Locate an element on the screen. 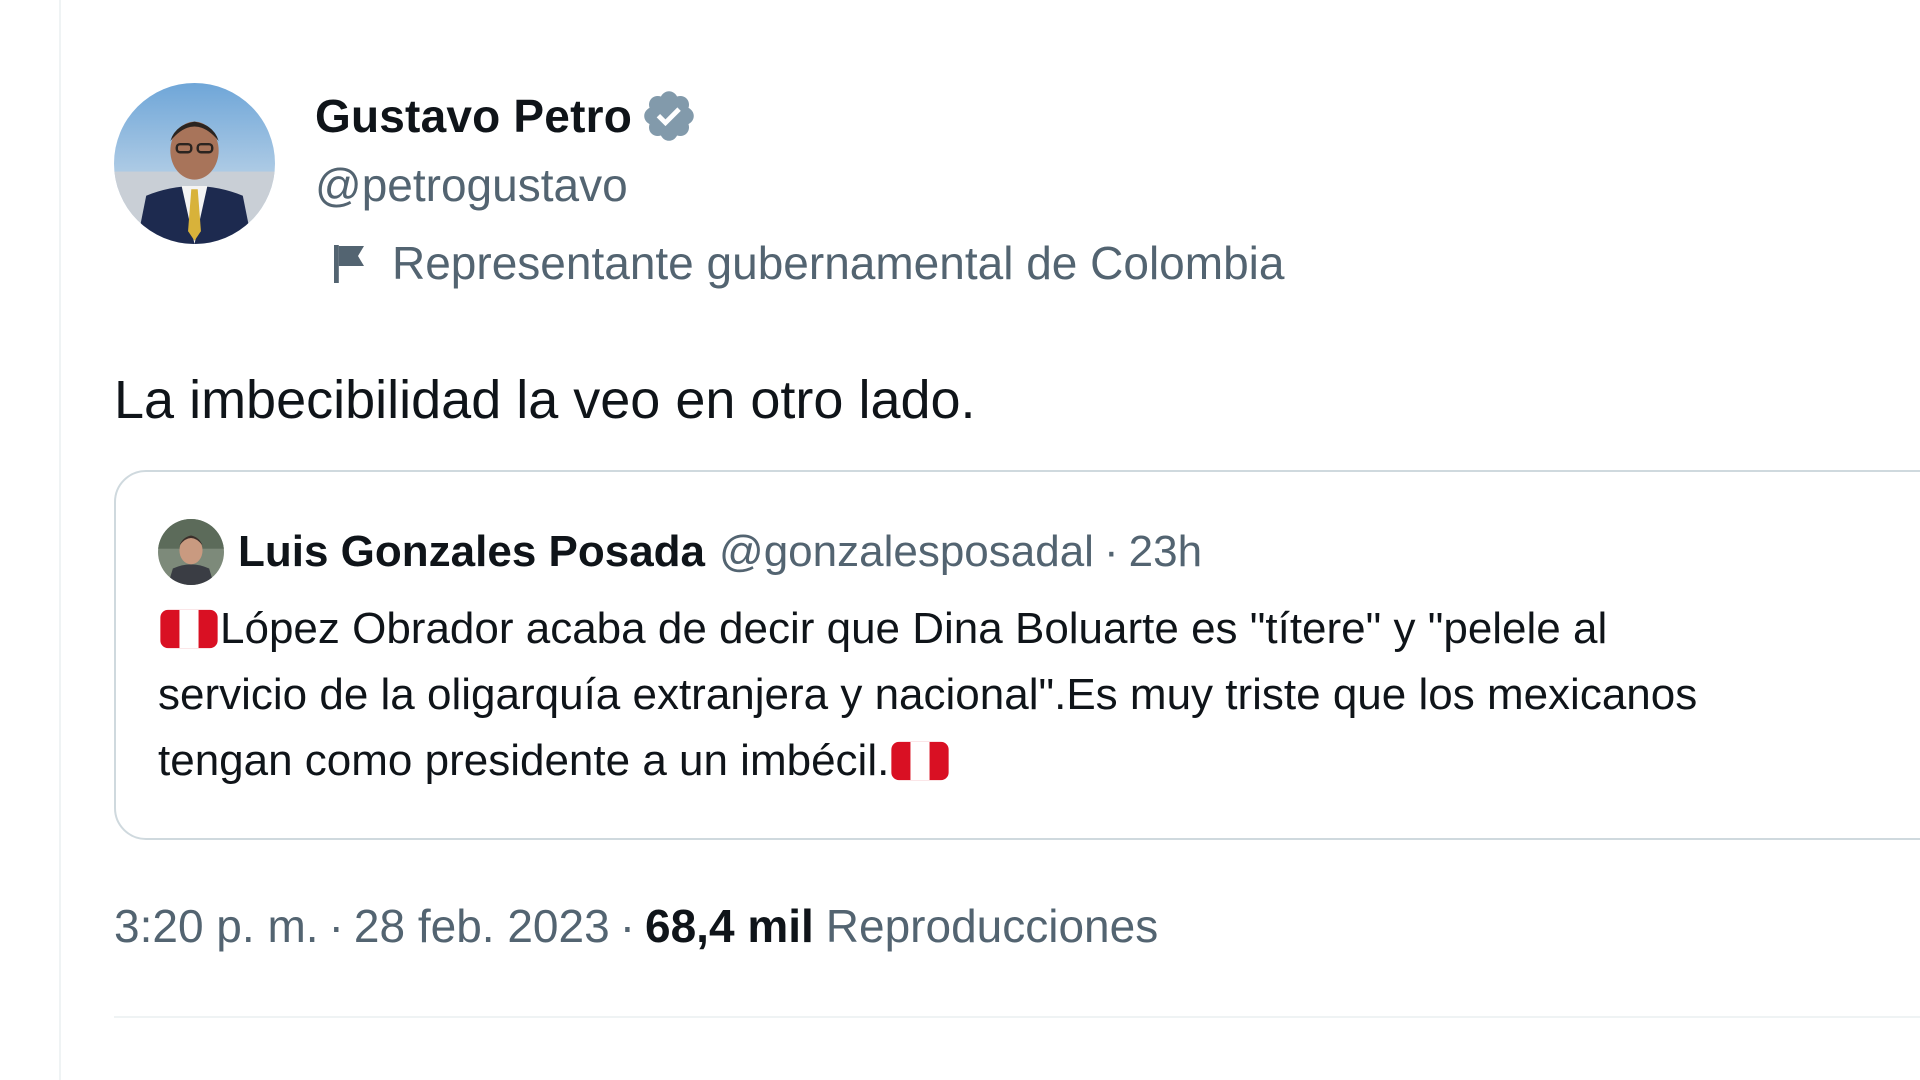  affiliation-label: Representante gubernamental de Colombia is located at coordinates (807, 263).